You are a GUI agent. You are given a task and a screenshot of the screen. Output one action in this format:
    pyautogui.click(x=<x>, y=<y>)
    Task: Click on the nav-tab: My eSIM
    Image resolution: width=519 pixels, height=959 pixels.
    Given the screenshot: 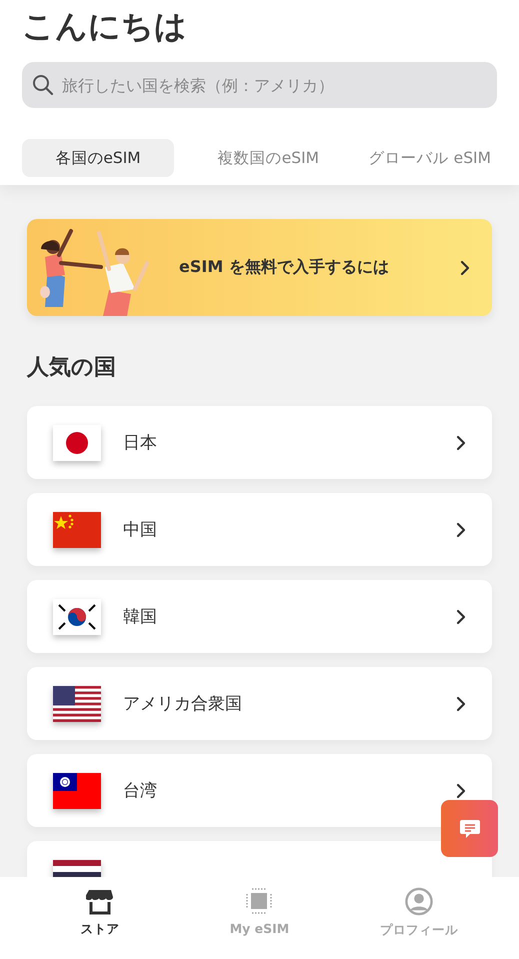 What is the action you would take?
    pyautogui.click(x=259, y=913)
    